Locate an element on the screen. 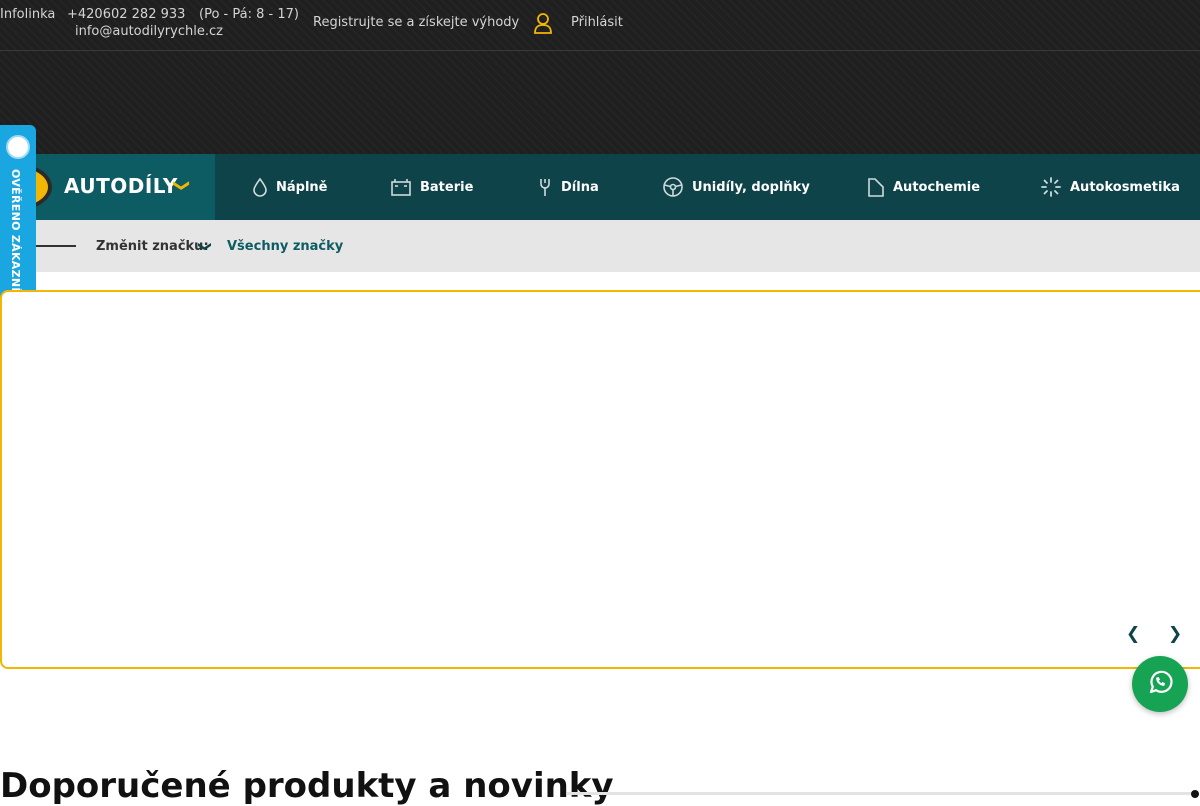 The width and height of the screenshot is (1200, 806). section-divider-dot is located at coordinates (1195, 794).